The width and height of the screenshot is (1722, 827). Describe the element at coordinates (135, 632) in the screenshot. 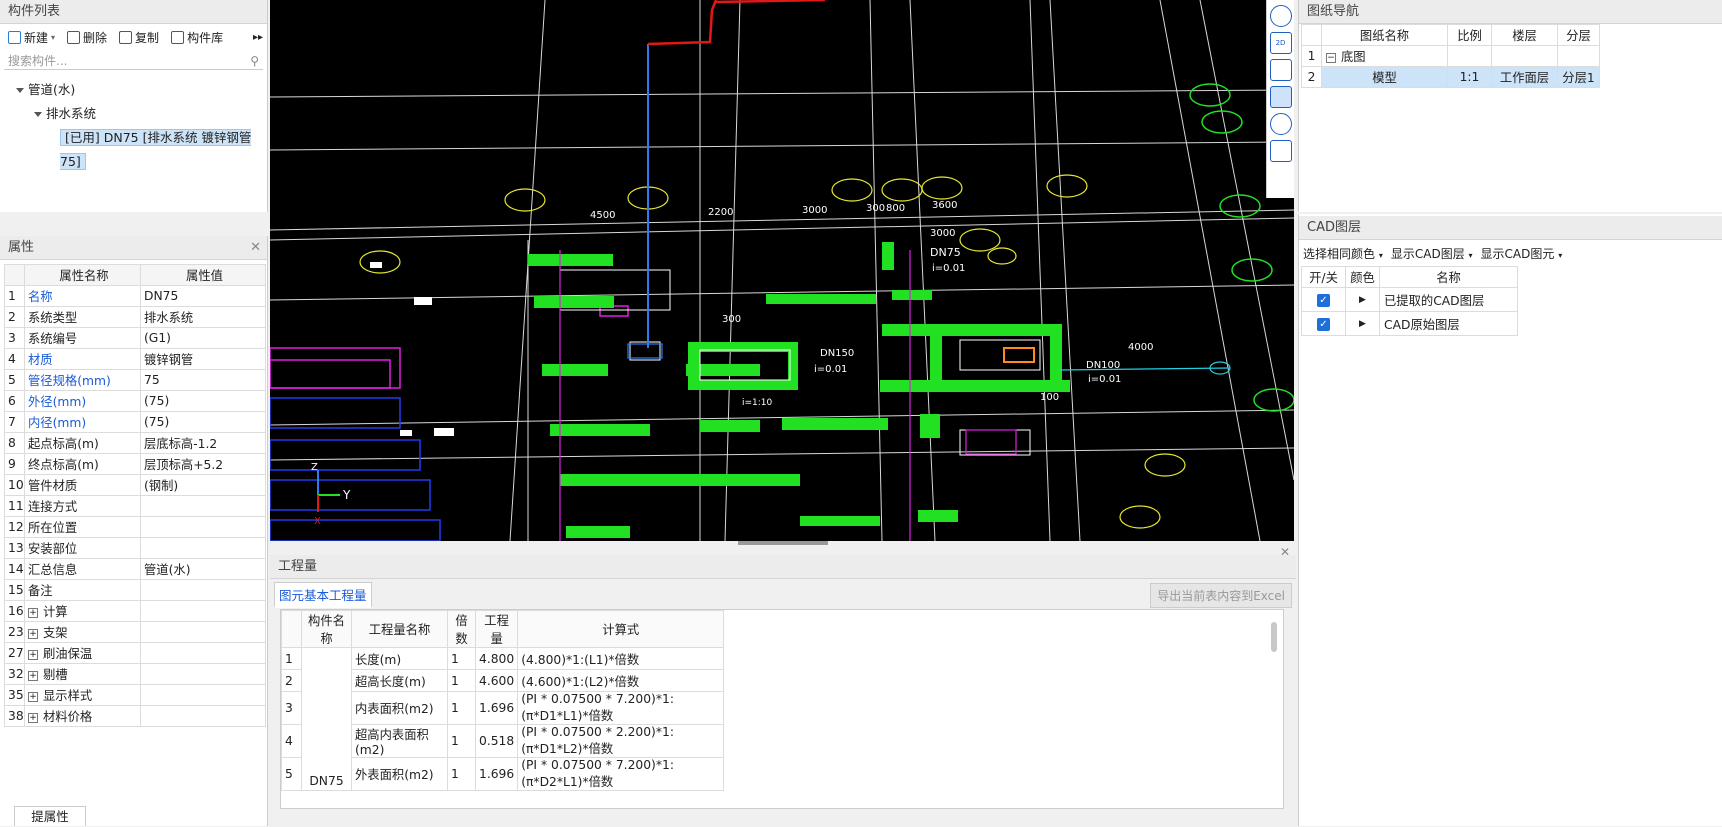

I see `property-row: 23 + 支架` at that location.